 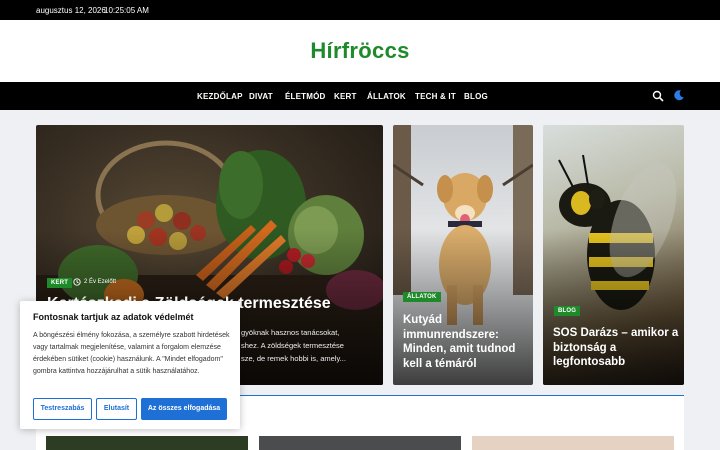 I want to click on header: Hírfröccs, so click(x=360, y=51).